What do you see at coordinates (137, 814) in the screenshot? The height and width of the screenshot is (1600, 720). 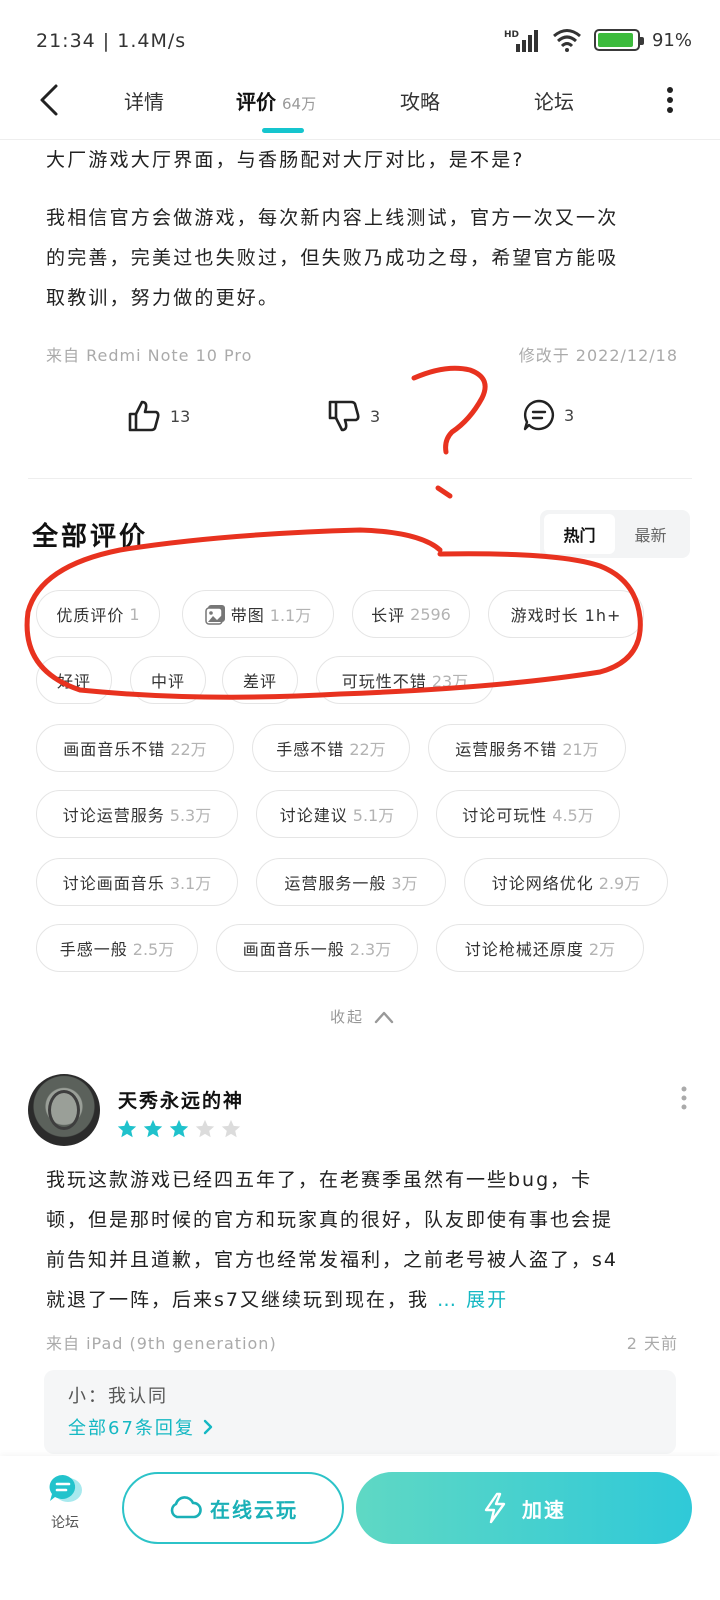 I see `filter-chip-discuss-ops: 讨论运营服务 5.3万` at bounding box center [137, 814].